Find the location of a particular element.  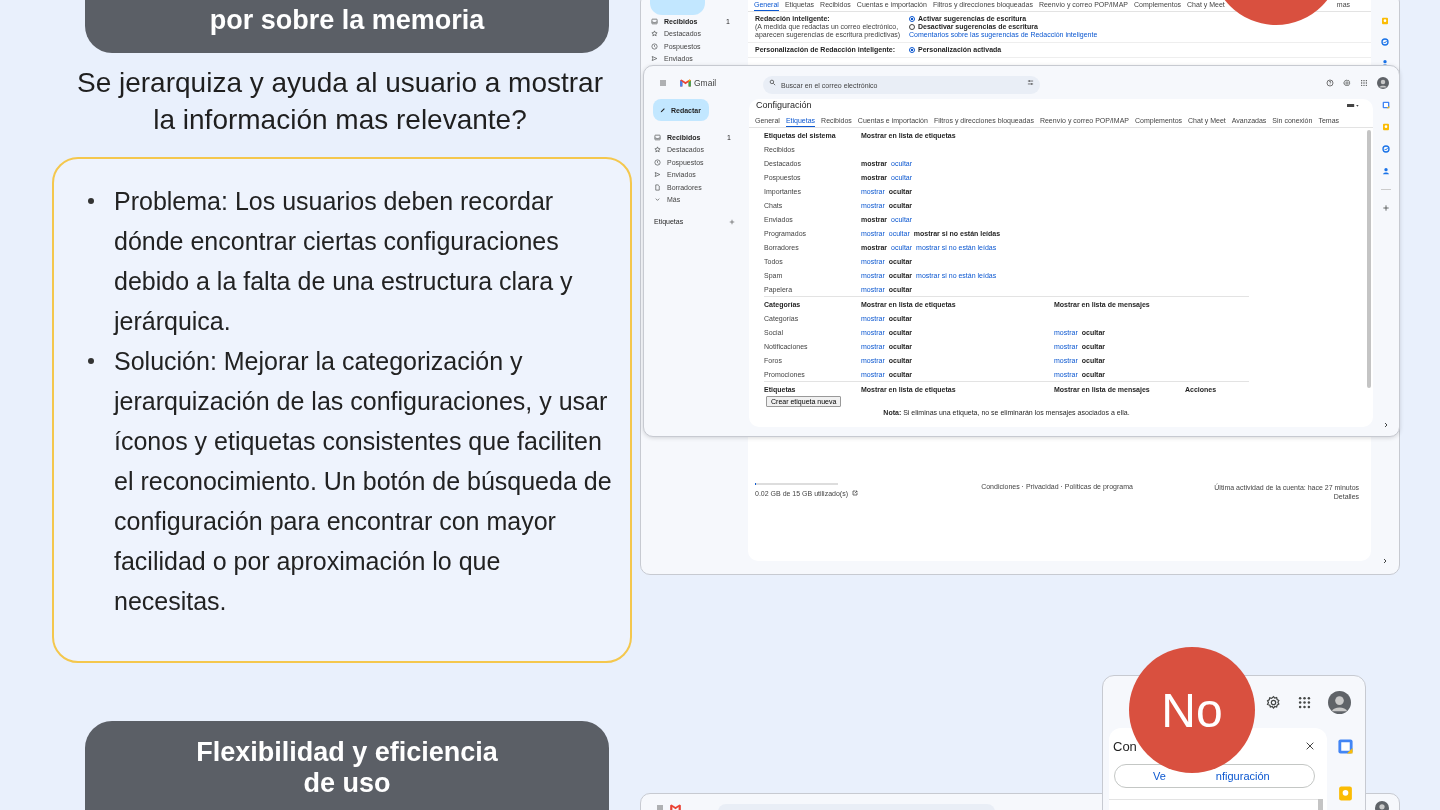

banner-title: de uso is located at coordinates (347, 783).